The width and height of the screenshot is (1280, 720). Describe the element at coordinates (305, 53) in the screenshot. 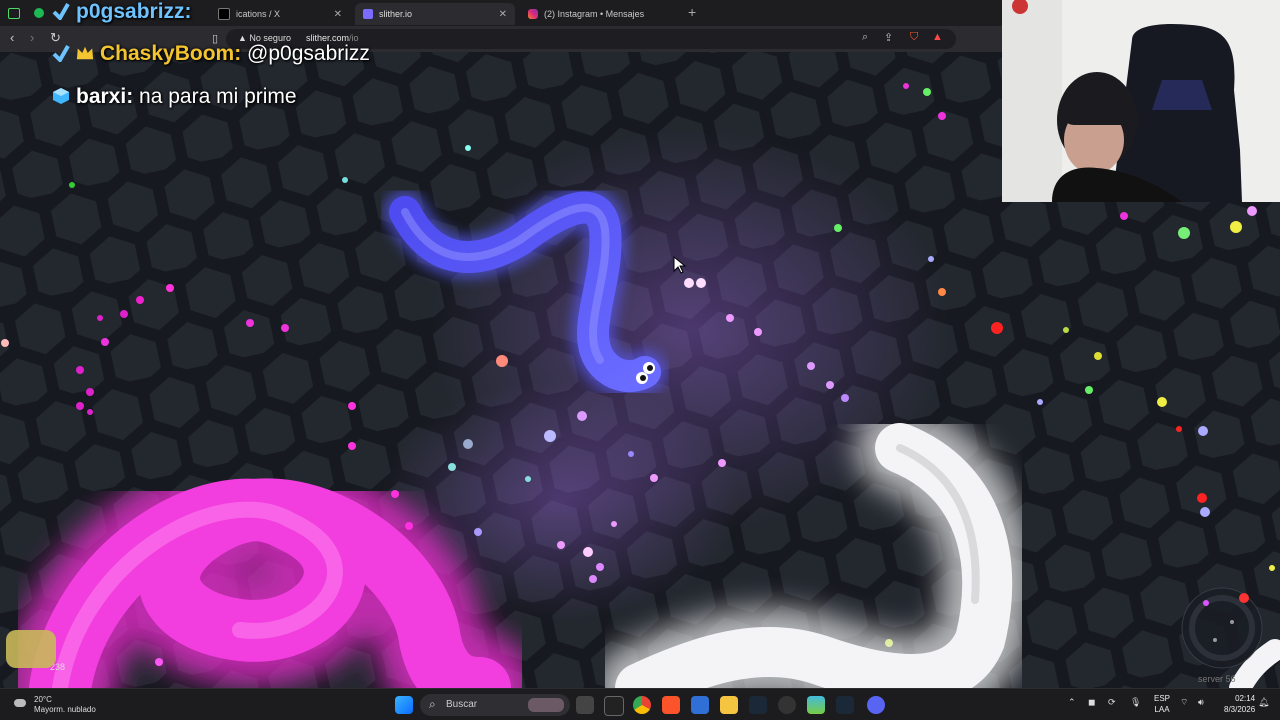

I see `chat-text: @p0gsabrizz` at that location.